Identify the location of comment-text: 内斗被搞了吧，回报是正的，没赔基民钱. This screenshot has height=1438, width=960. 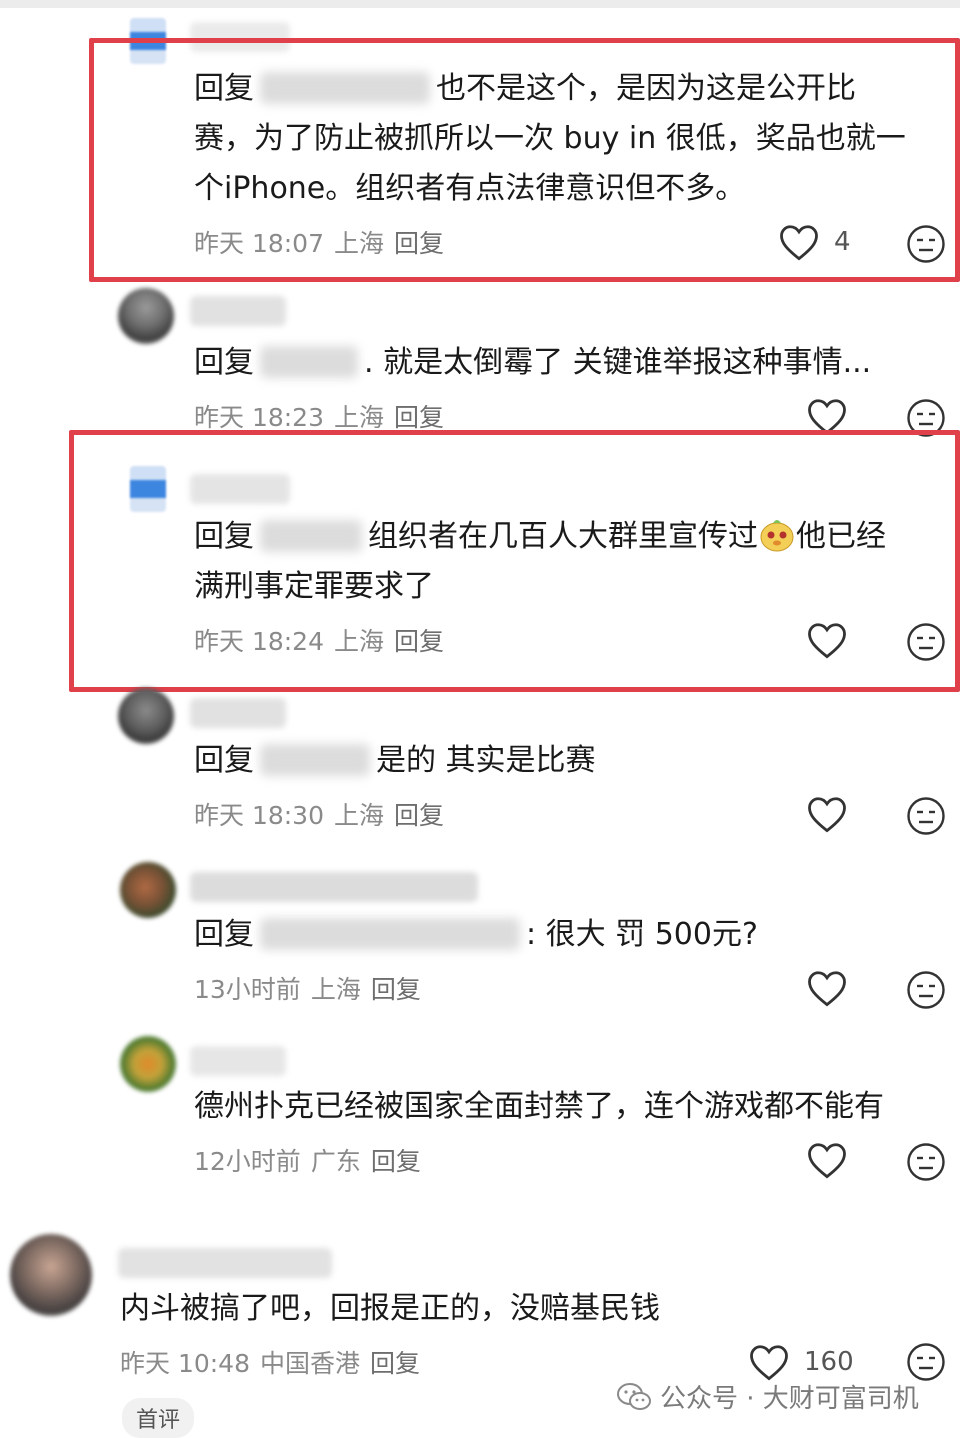
(390, 1309).